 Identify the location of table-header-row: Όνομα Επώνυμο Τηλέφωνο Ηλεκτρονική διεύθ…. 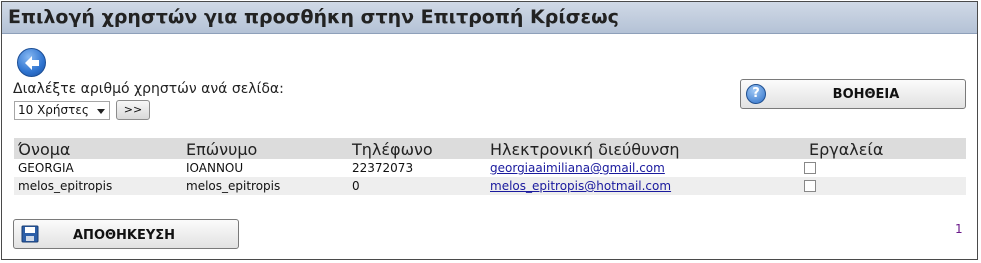
(490, 148).